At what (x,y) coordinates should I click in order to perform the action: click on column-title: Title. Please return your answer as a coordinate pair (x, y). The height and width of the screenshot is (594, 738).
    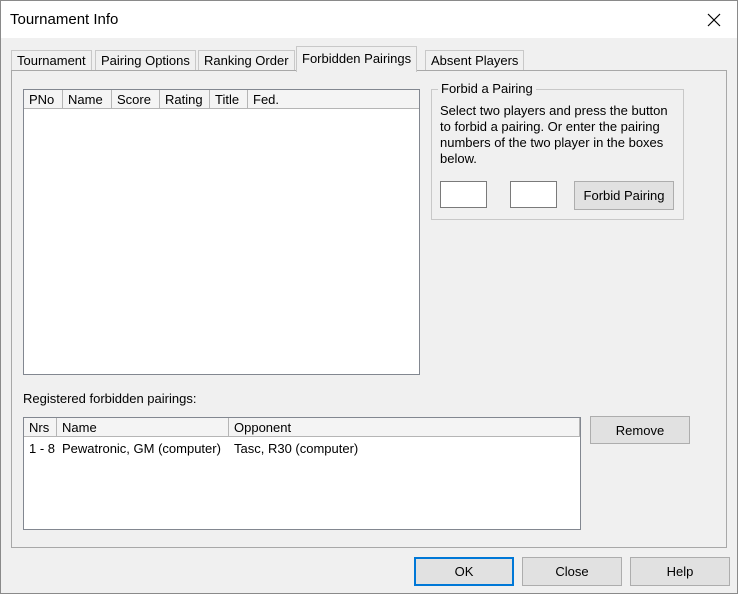
    Looking at the image, I should click on (229, 99).